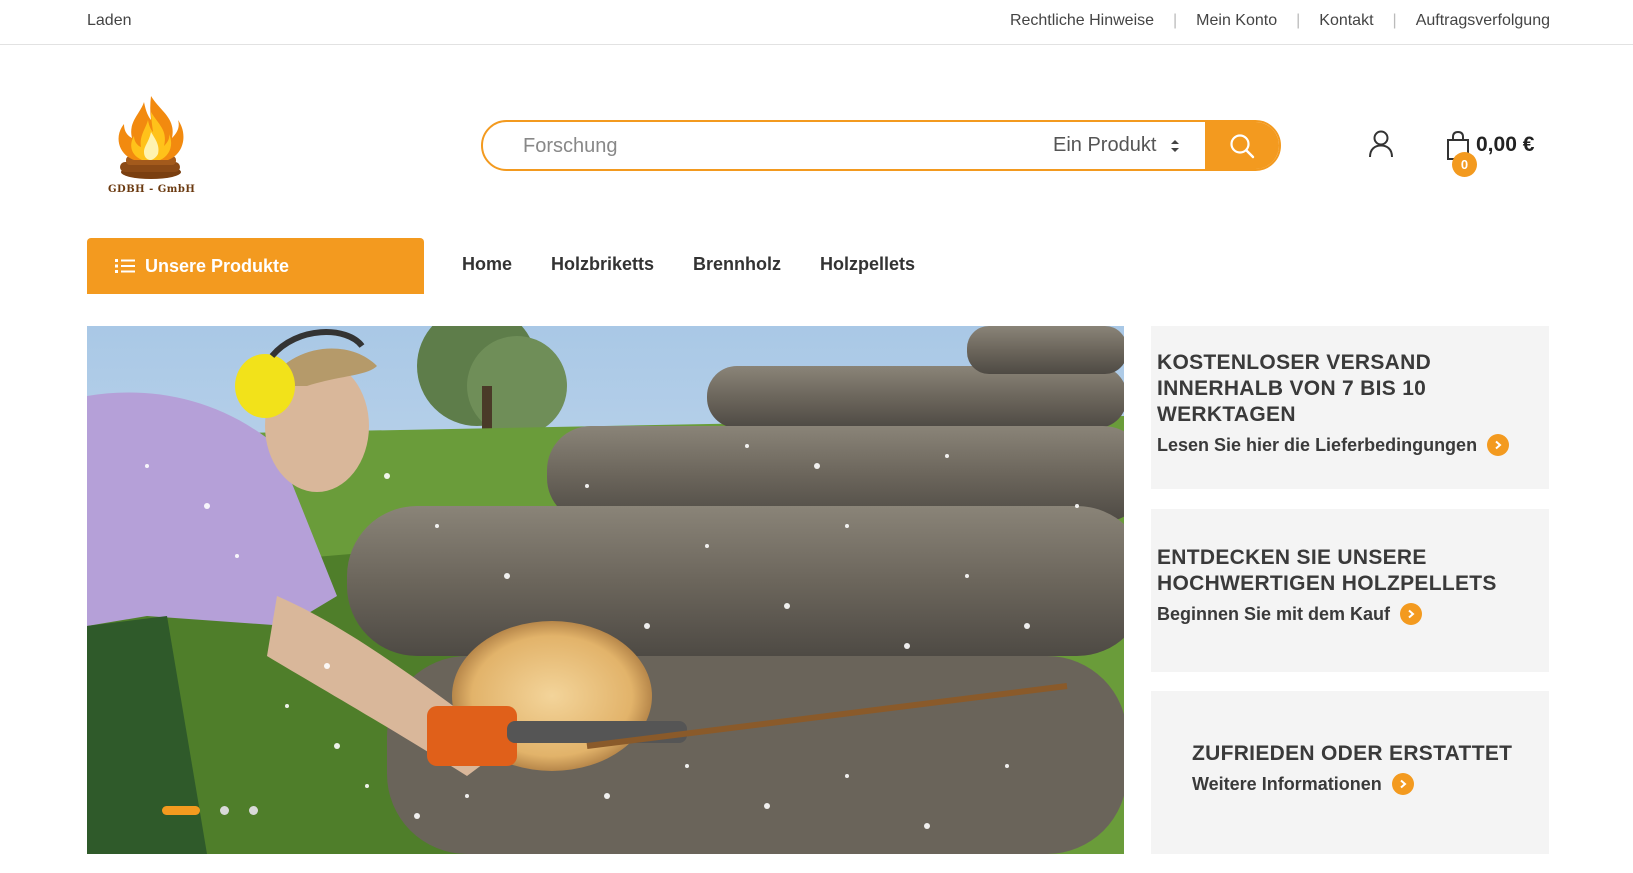 Image resolution: width=1633 pixels, height=873 pixels. I want to click on user-icon, so click(1381, 144).